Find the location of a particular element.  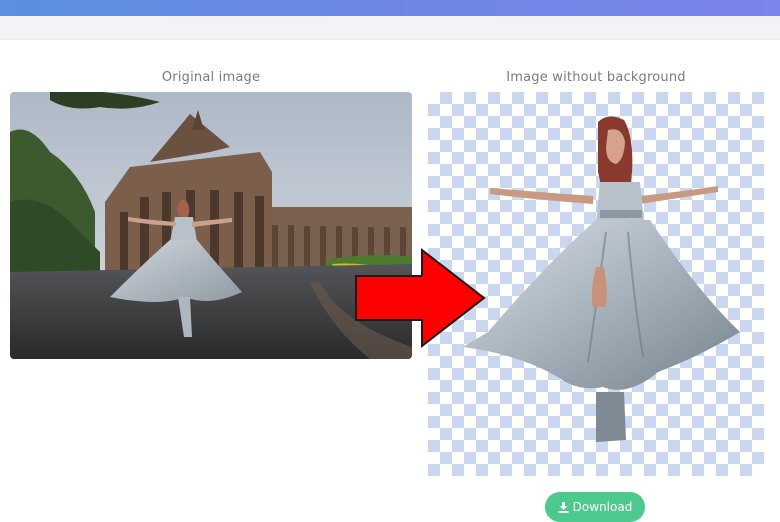

header-bar is located at coordinates (390, 8).